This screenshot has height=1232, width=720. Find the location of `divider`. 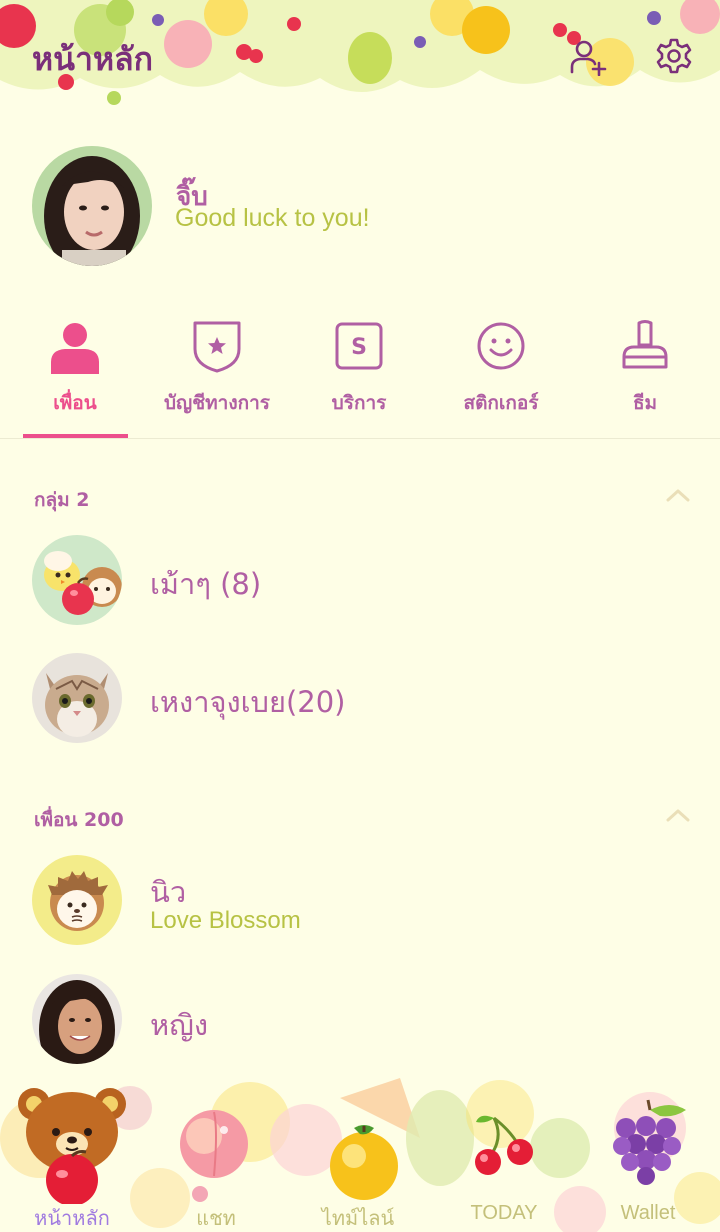

divider is located at coordinates (360, 438).